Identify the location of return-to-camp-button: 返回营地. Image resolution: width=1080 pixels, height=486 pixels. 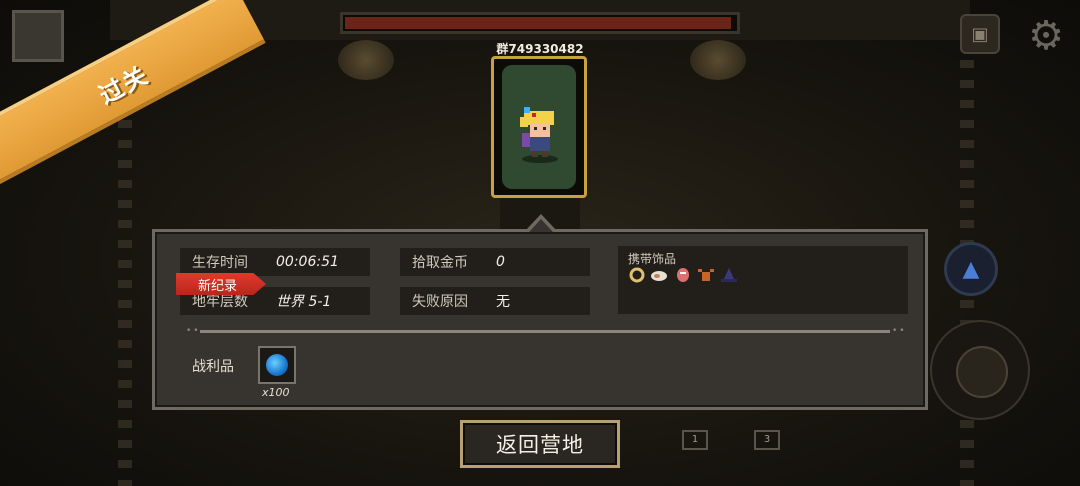
(540, 444).